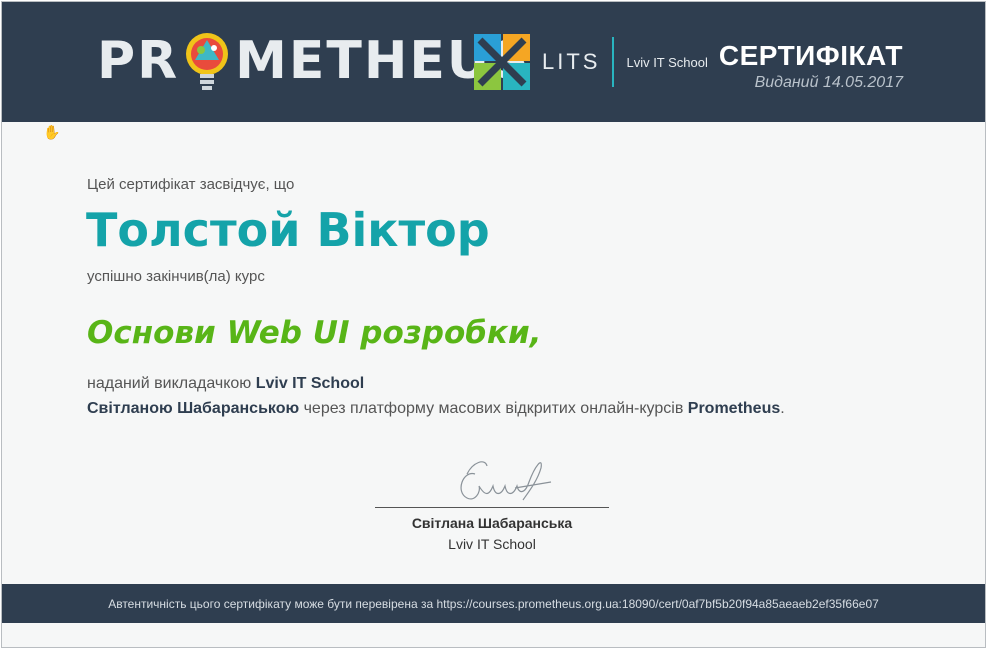  Describe the element at coordinates (288, 230) in the screenshot. I see `recipient-name: Толстой Віктор` at that location.